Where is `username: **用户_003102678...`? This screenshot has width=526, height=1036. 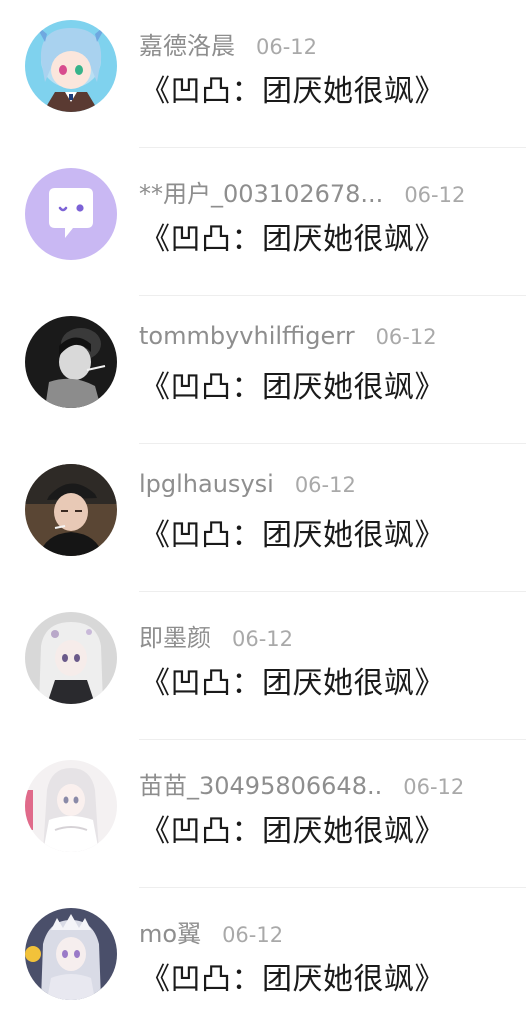
username: **用户_003102678... is located at coordinates (261, 191).